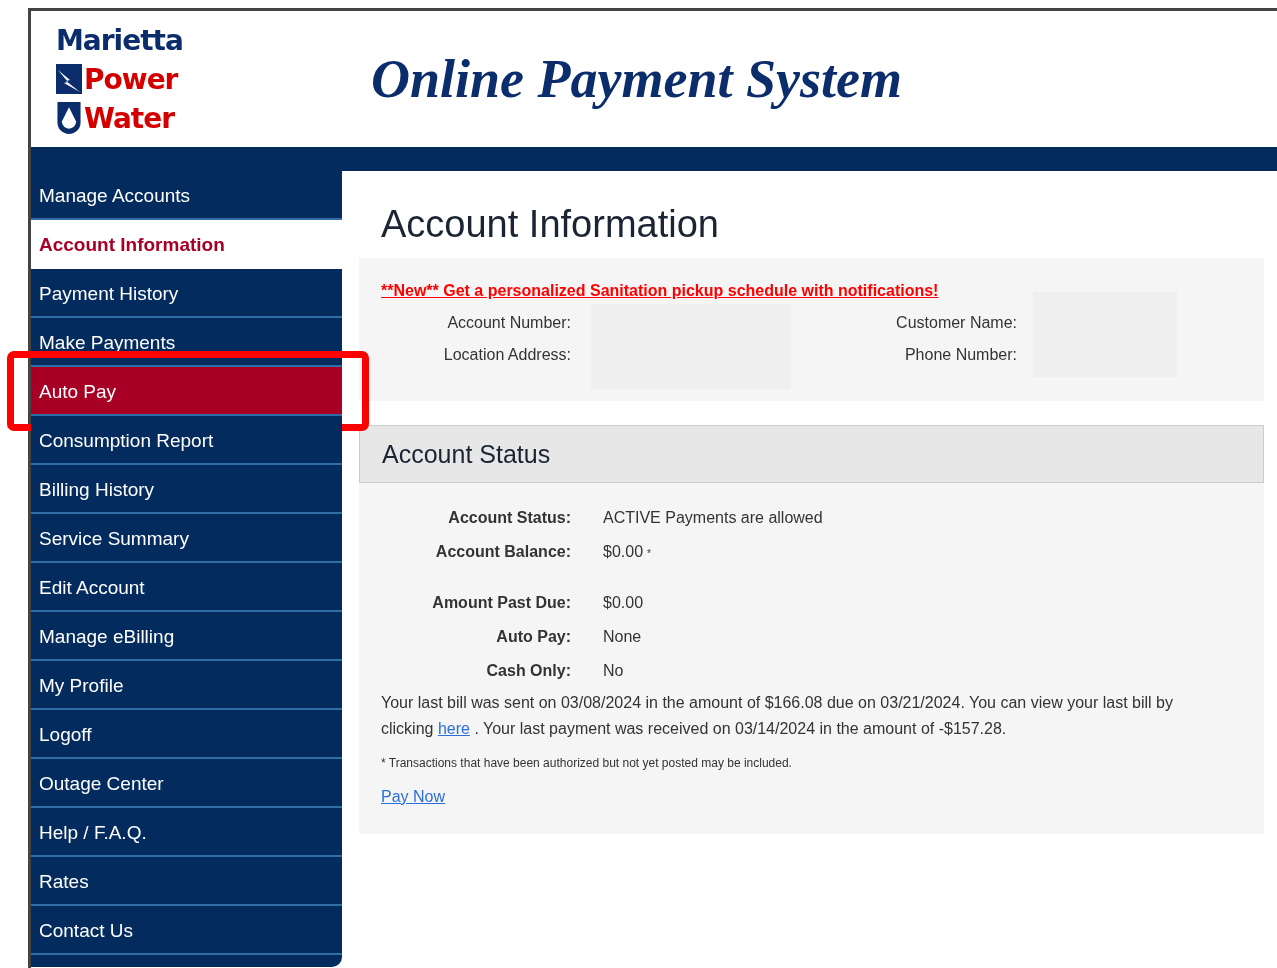 The image size is (1277, 968). I want to click on notice-link: **New** Get a personalized Sanitation pickup schedule with notifications!, so click(660, 290).